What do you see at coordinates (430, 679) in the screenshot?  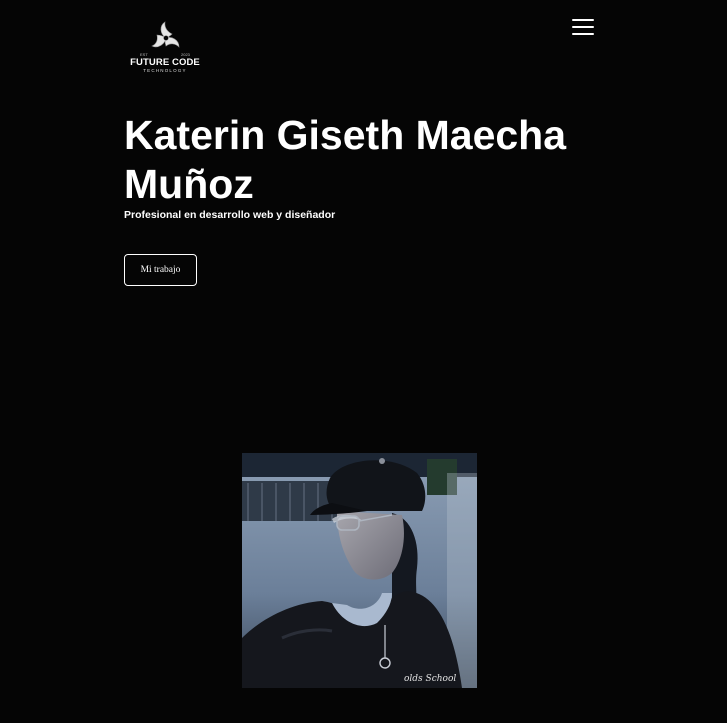 I see `shirt-text: olds School` at bounding box center [430, 679].